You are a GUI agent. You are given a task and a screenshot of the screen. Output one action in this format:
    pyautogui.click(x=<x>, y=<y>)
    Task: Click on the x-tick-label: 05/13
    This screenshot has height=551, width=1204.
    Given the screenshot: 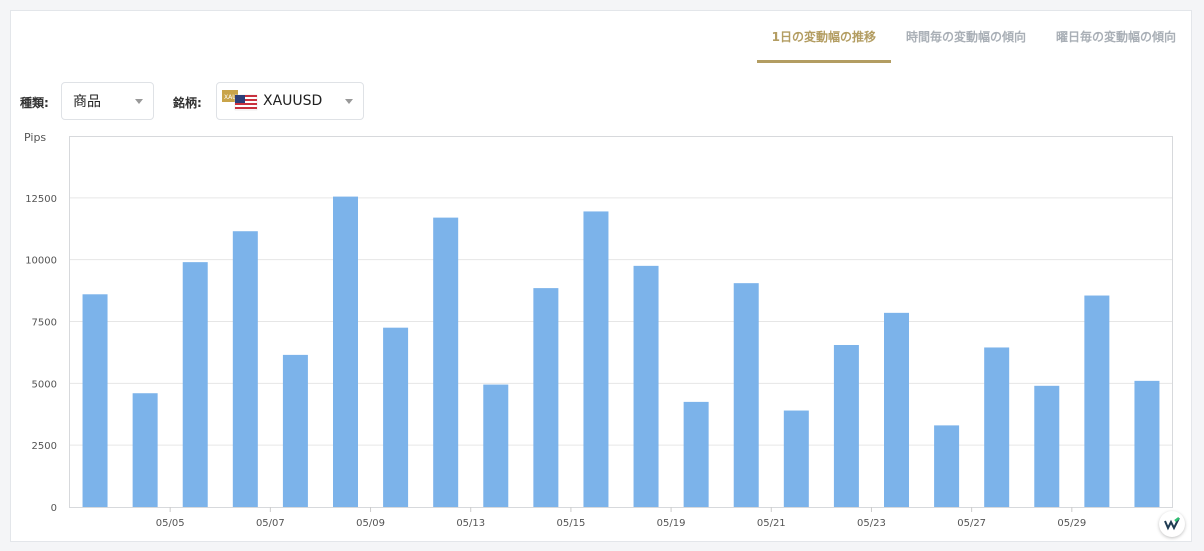 What is the action you would take?
    pyautogui.click(x=470, y=523)
    